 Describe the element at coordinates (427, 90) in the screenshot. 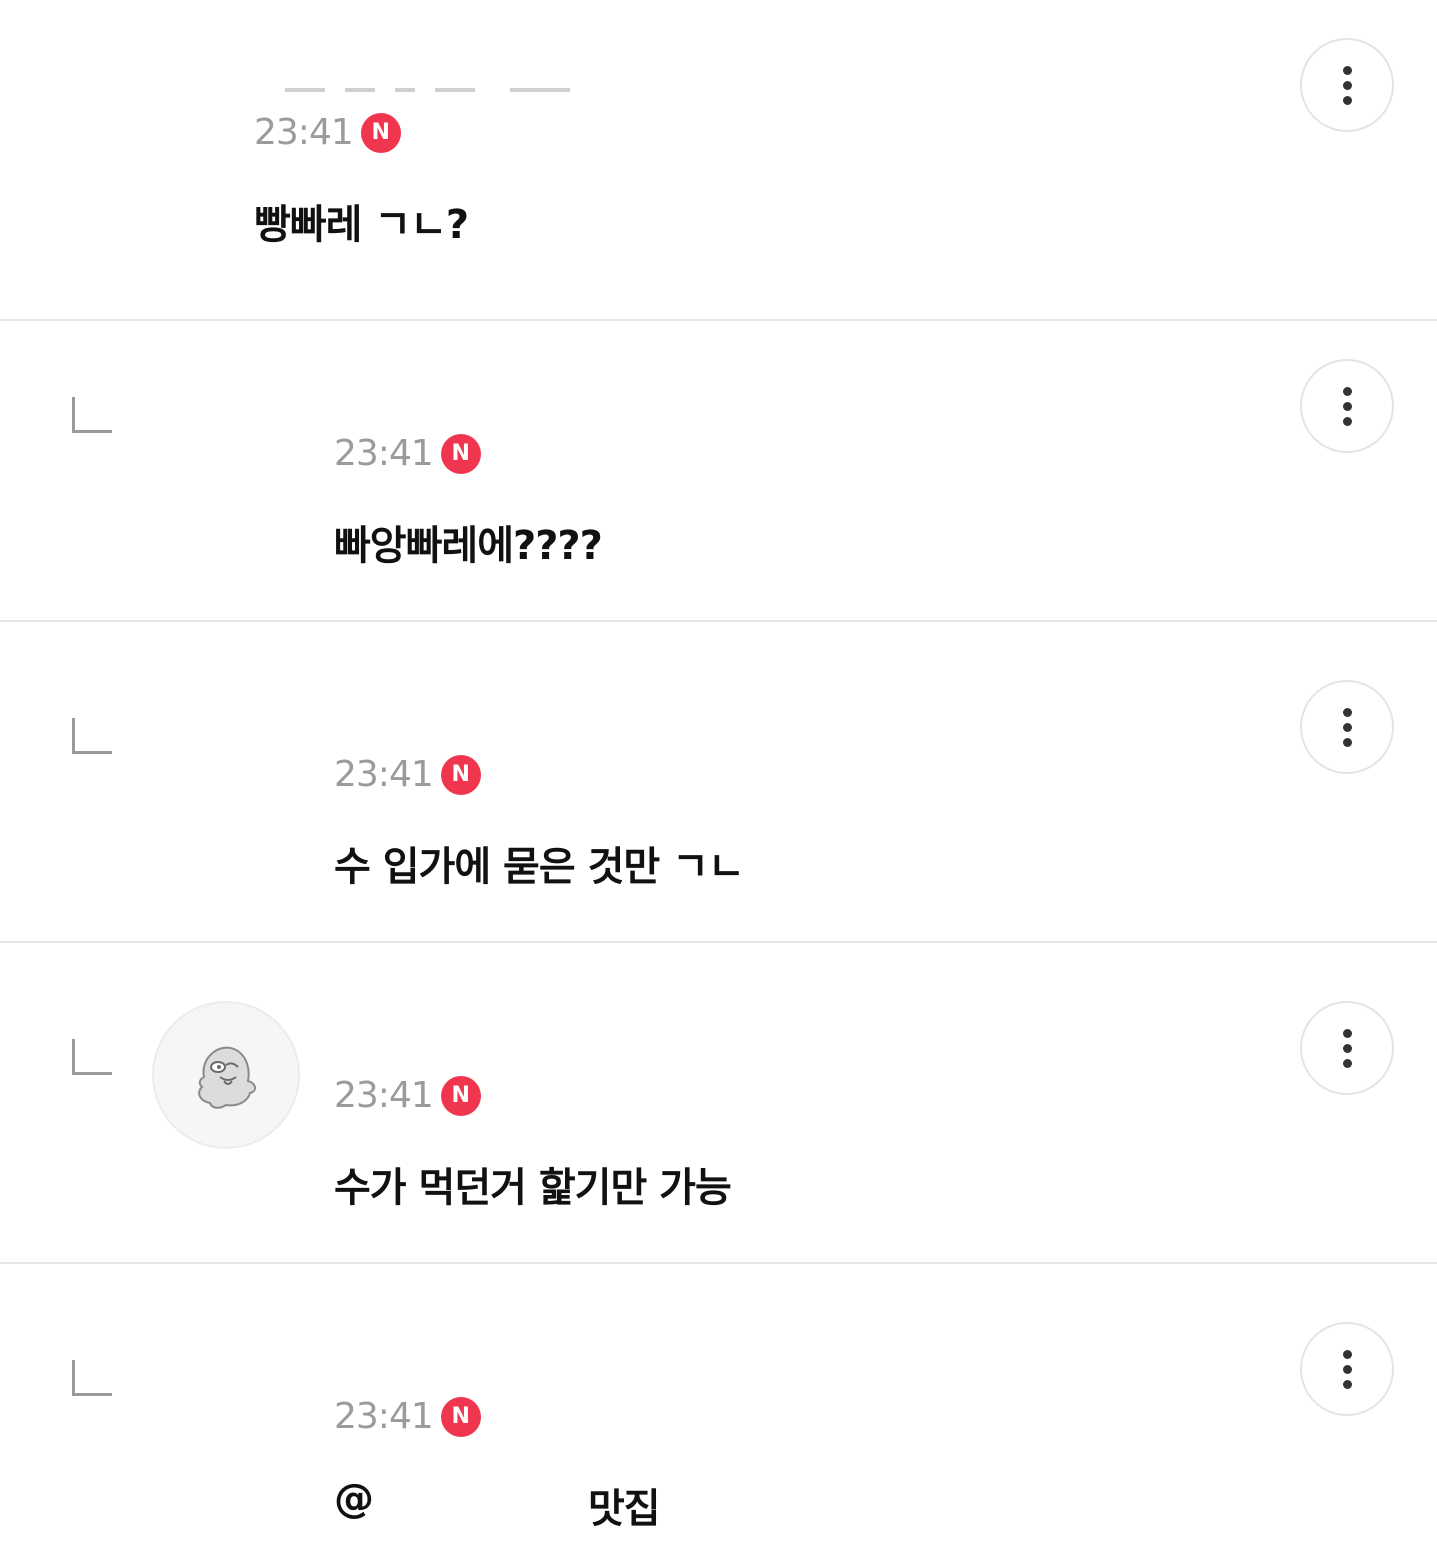

I see `redacted-username-fragment` at that location.